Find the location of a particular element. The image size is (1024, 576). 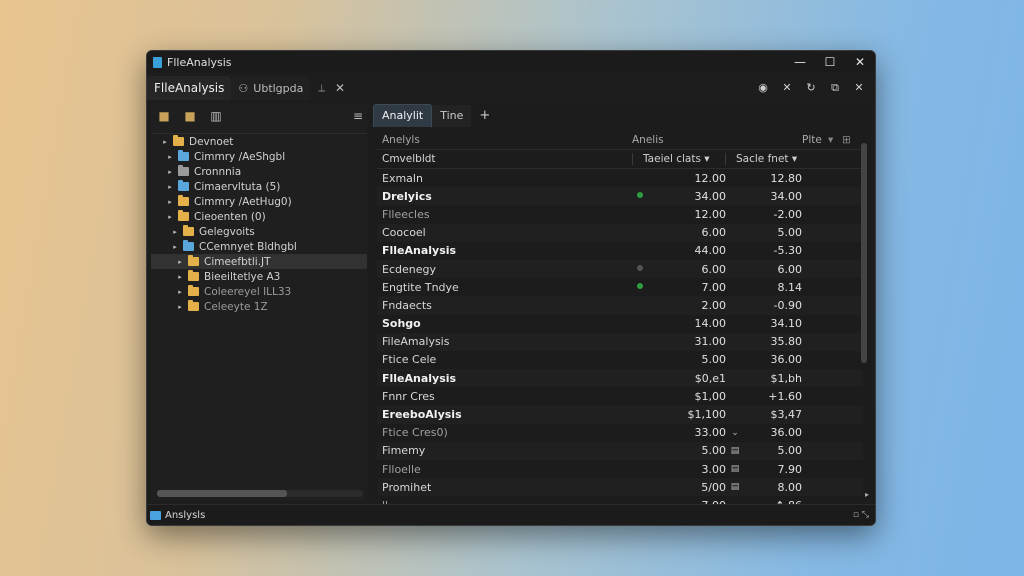

tree-node-label: Devnoet is located at coordinates (211, 141).